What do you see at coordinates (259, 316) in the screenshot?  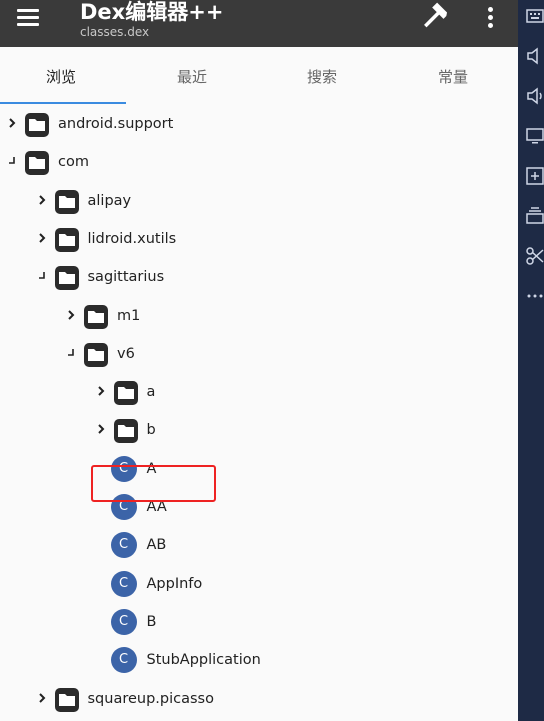 I see `tree-folder-row: m1` at bounding box center [259, 316].